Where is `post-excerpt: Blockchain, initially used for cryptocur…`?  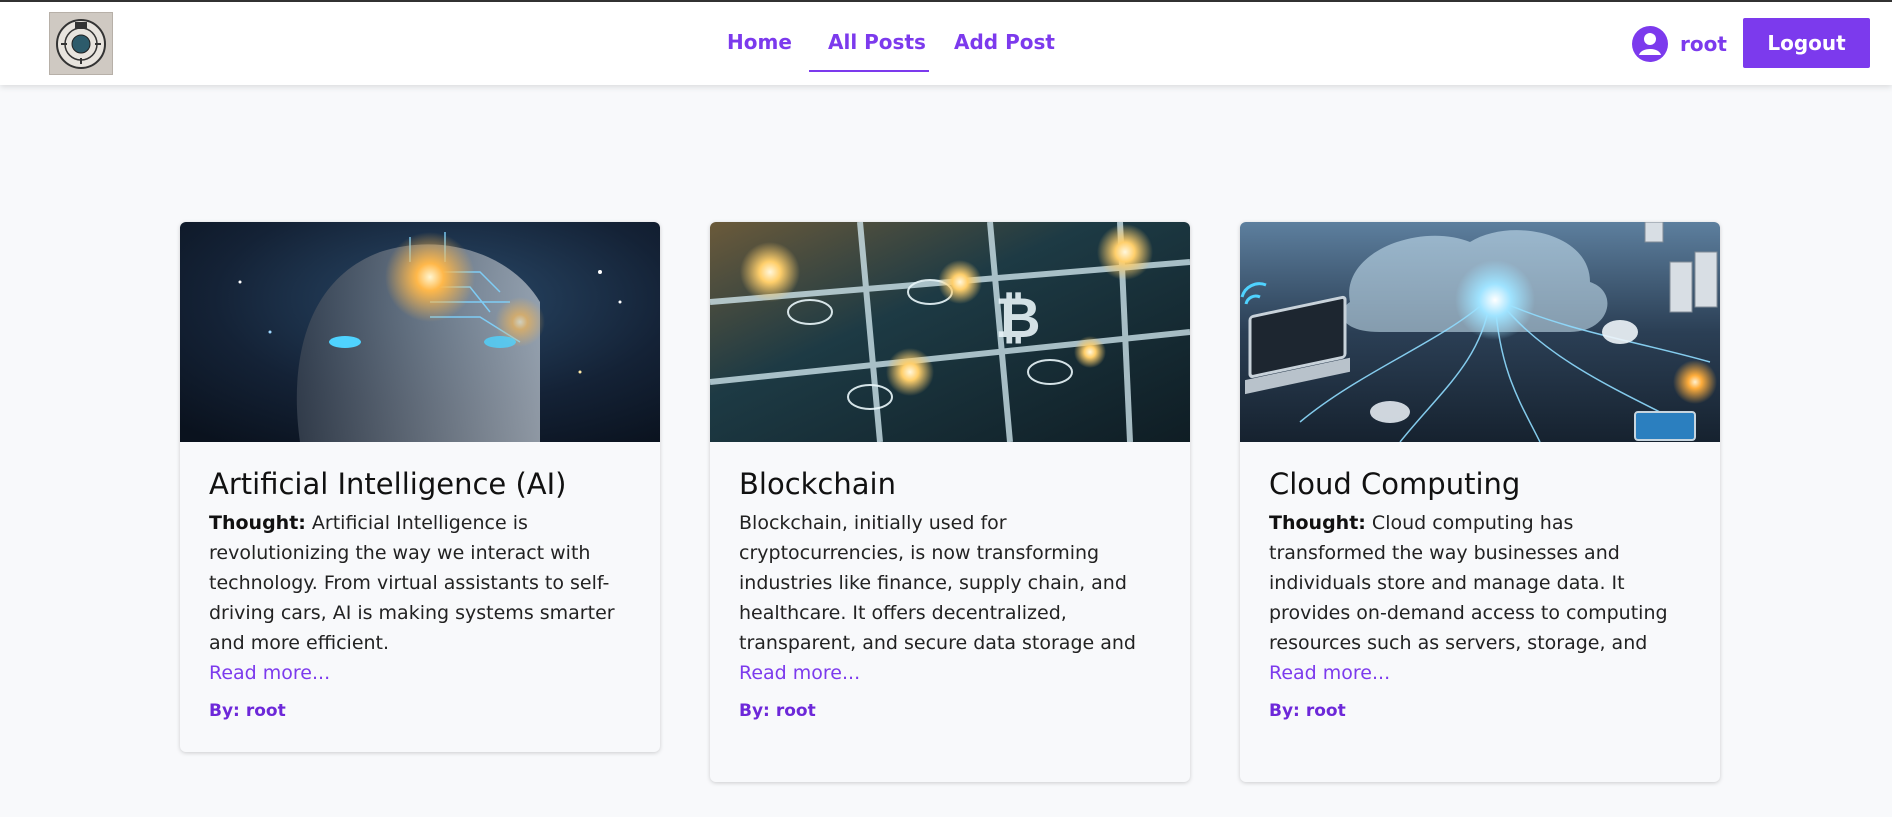 post-excerpt: Blockchain, initially used for cryptocur… is located at coordinates (950, 583).